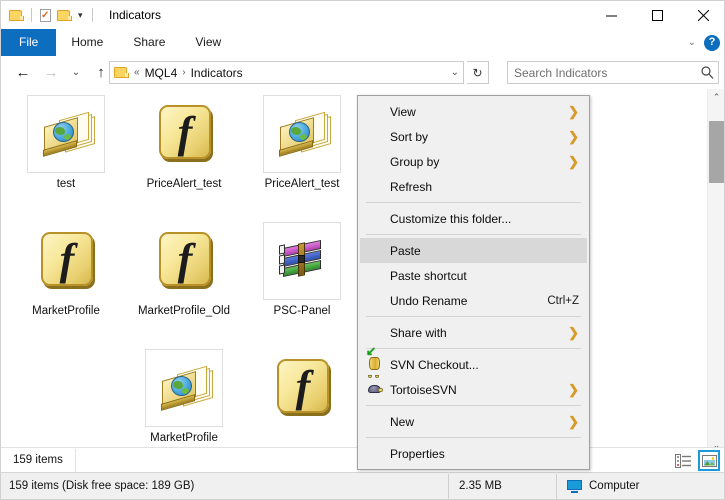 The height and width of the screenshot is (500, 725). What do you see at coordinates (428, 275) in the screenshot?
I see `menu-item-label: Paste shortcut` at bounding box center [428, 275].